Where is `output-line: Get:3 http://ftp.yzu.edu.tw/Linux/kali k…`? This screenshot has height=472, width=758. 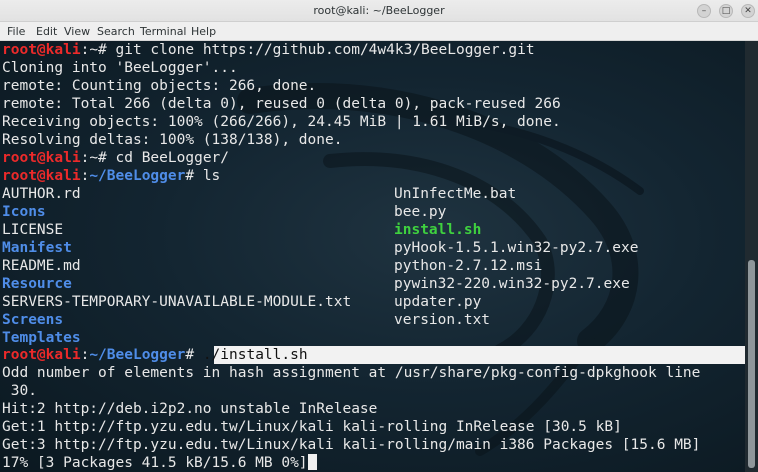
output-line: Get:3 http://ftp.yzu.edu.tw/Linux/kali k… is located at coordinates (351, 445).